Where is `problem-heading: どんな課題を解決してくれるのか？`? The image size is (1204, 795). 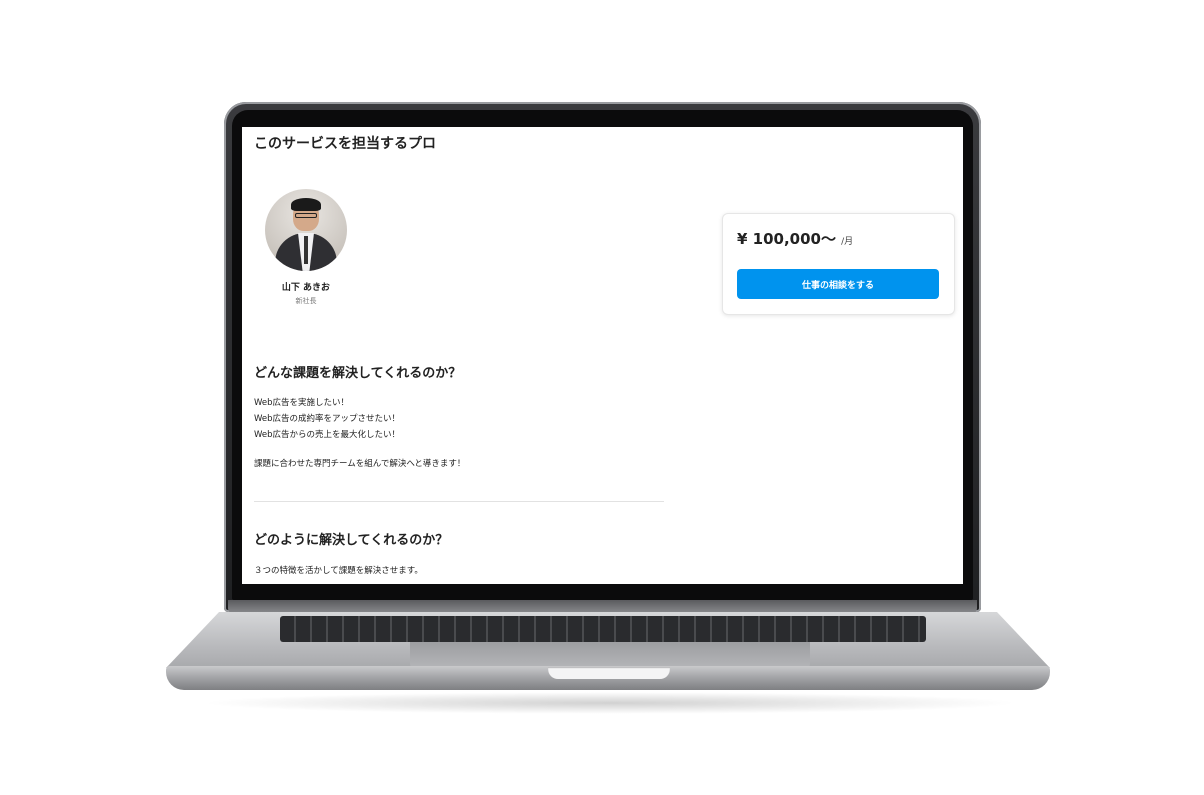
problem-heading: どんな課題を解決してくれるのか？ is located at coordinates (358, 373).